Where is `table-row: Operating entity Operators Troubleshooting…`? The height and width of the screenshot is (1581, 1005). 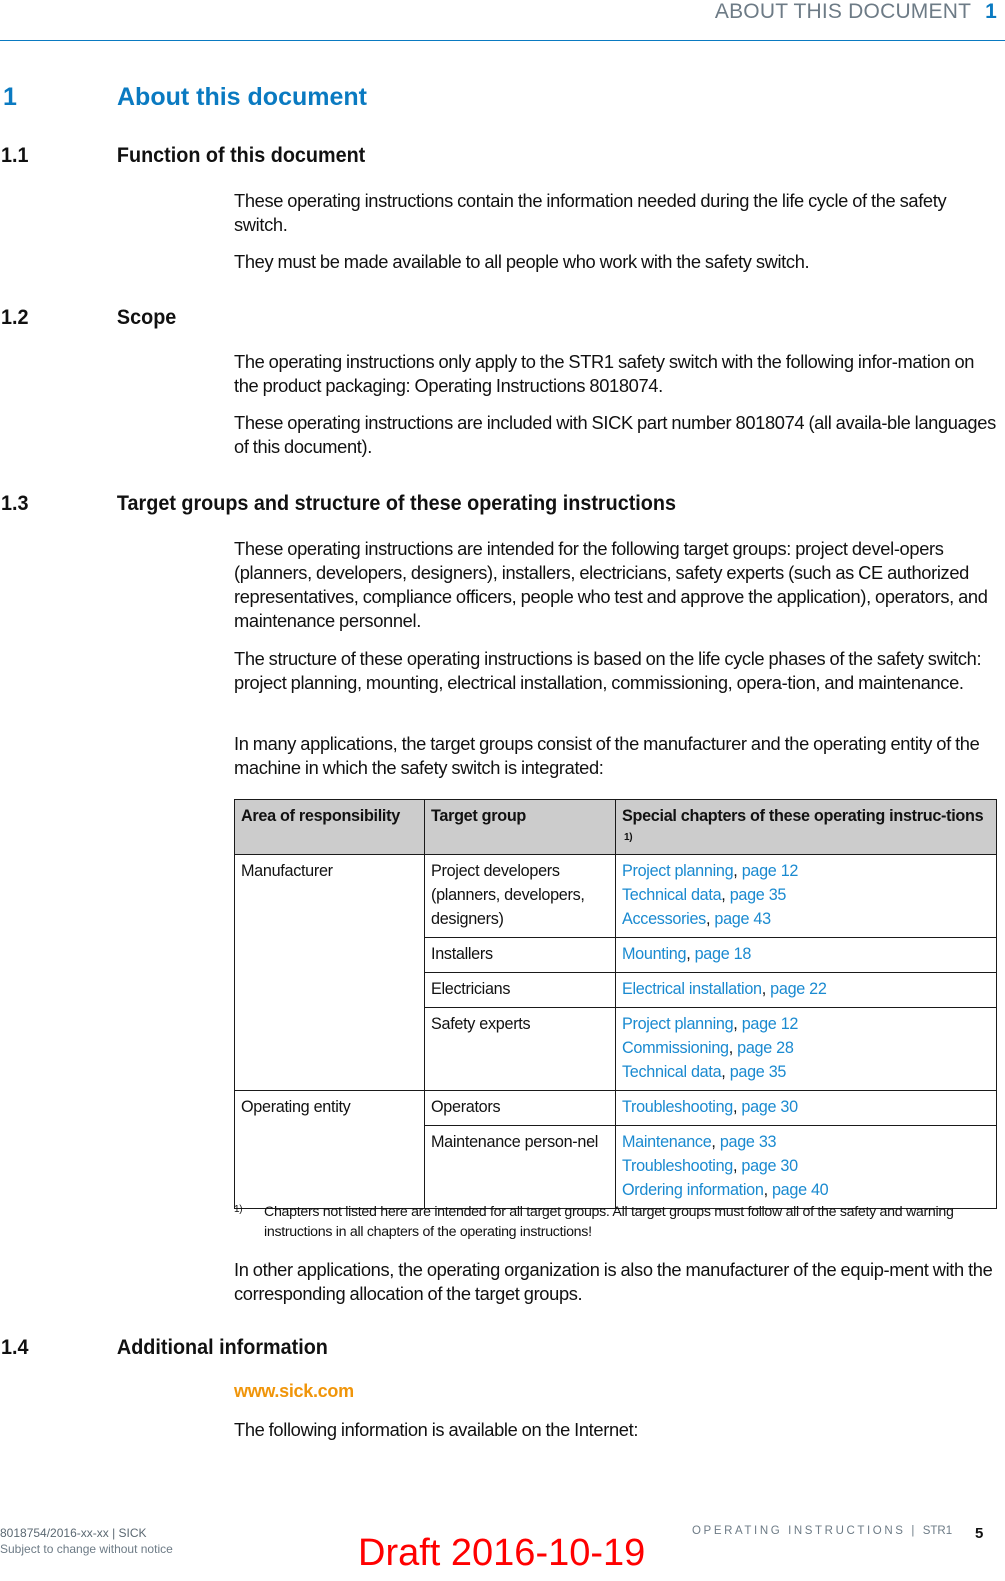
table-row: Operating entity Operators Troubleshooting… is located at coordinates (615, 1149).